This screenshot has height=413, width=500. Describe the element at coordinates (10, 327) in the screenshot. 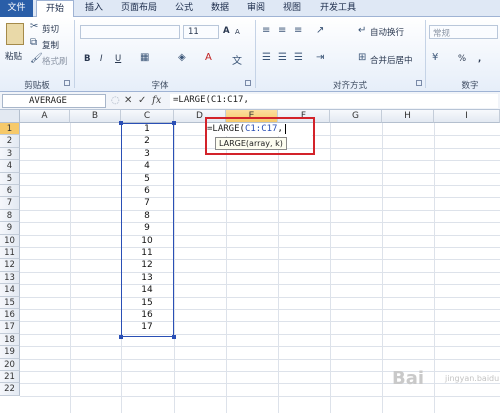

I see `row-header-17: 17` at that location.